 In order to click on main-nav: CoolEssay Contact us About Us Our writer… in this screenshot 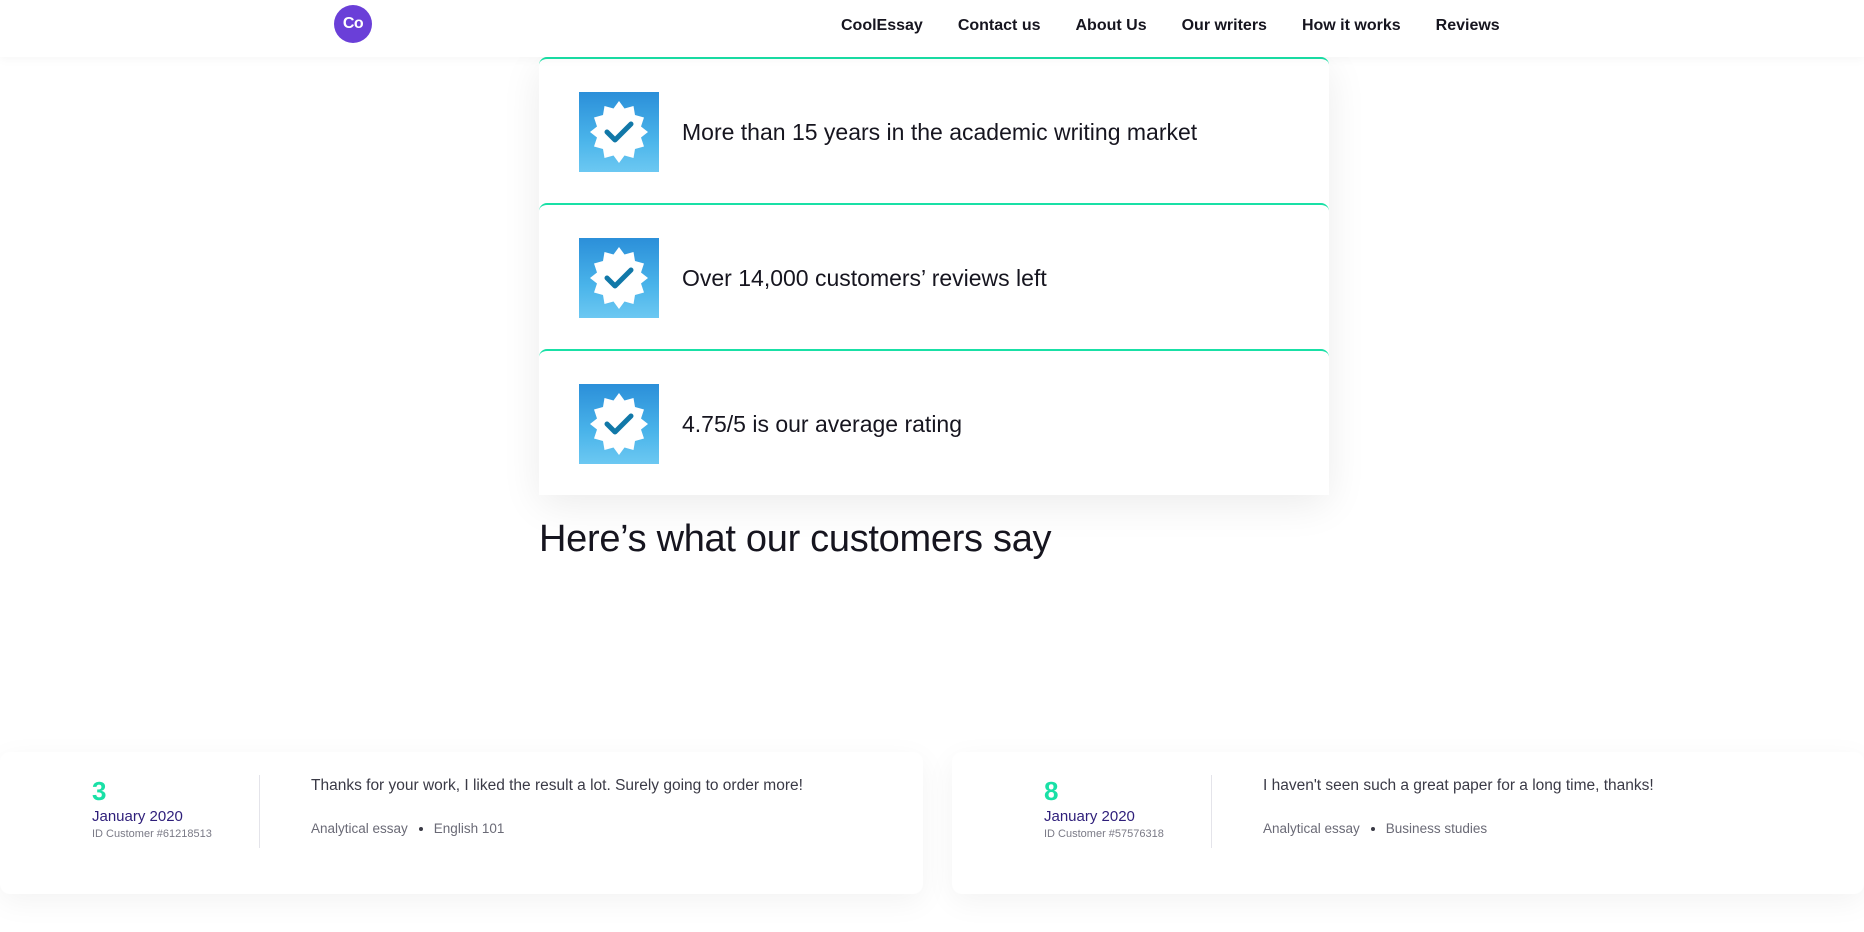, I will do `click(1170, 26)`.